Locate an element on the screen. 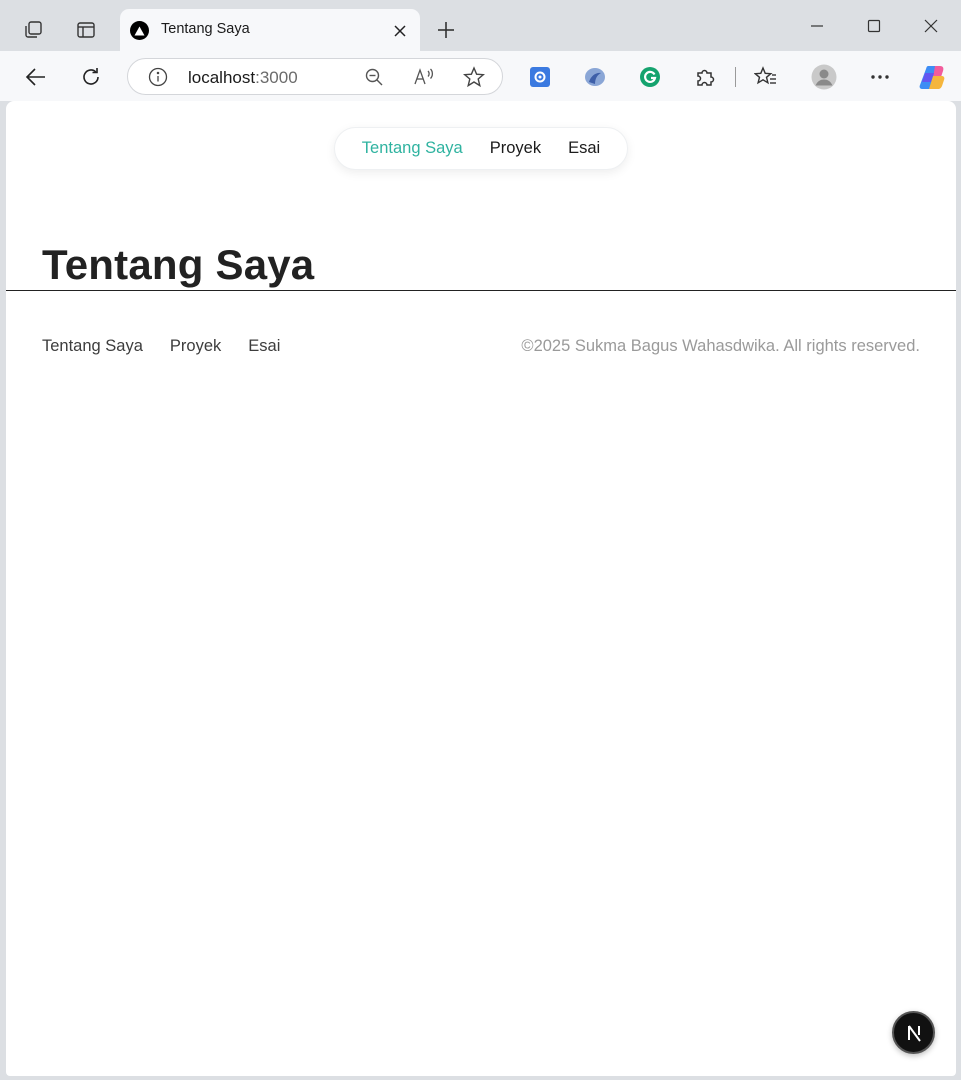  workspaces-icon is located at coordinates (33, 29).